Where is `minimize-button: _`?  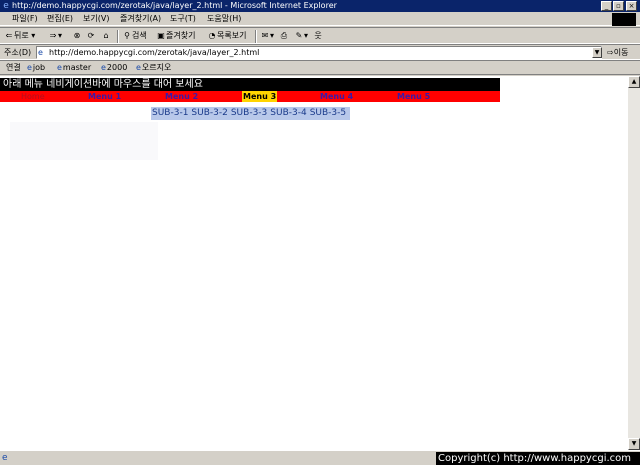
minimize-button: _ is located at coordinates (606, 6).